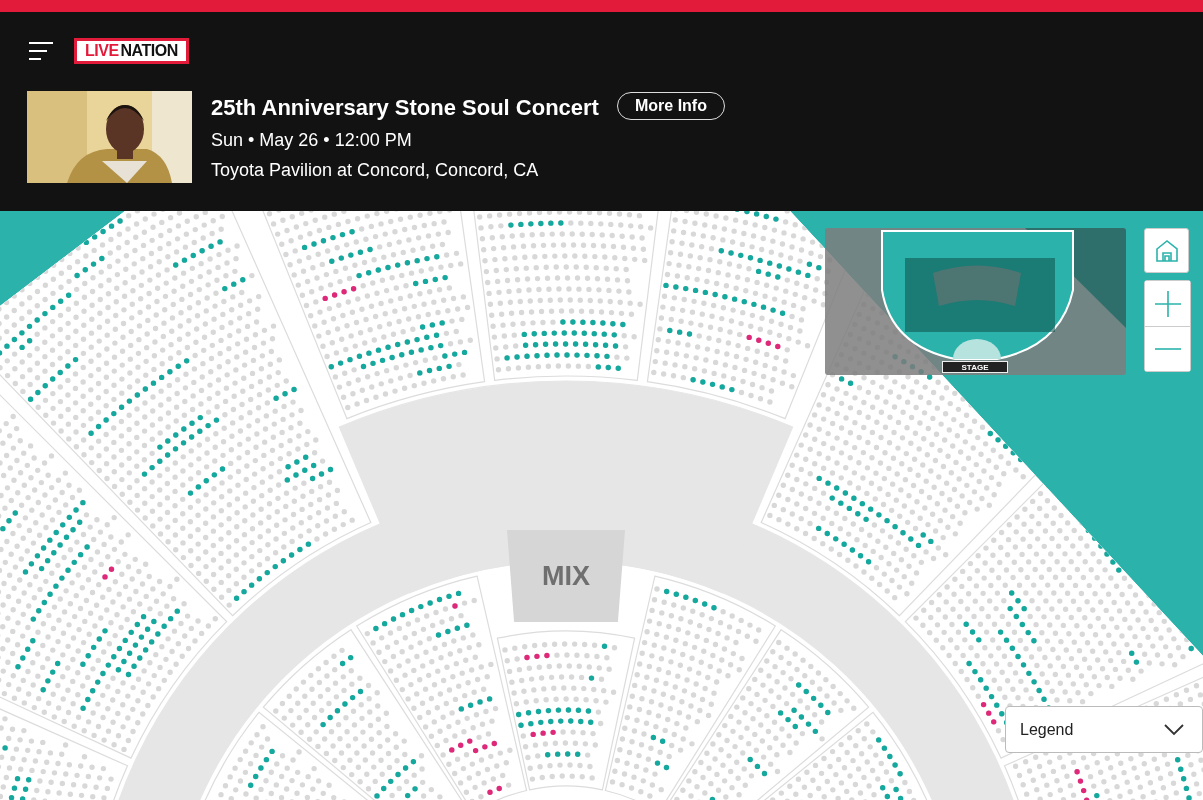 Image resolution: width=1203 pixels, height=800 pixels. I want to click on minimap-panel: STAGE, so click(975, 301).